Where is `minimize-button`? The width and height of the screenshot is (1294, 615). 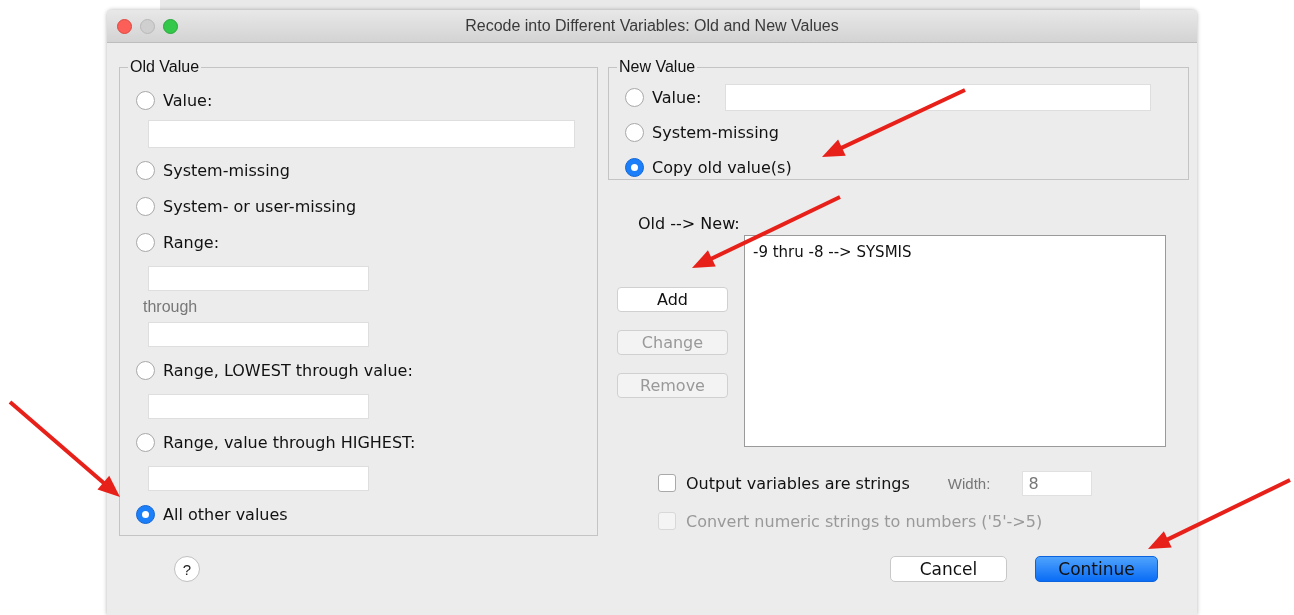
minimize-button is located at coordinates (147, 26).